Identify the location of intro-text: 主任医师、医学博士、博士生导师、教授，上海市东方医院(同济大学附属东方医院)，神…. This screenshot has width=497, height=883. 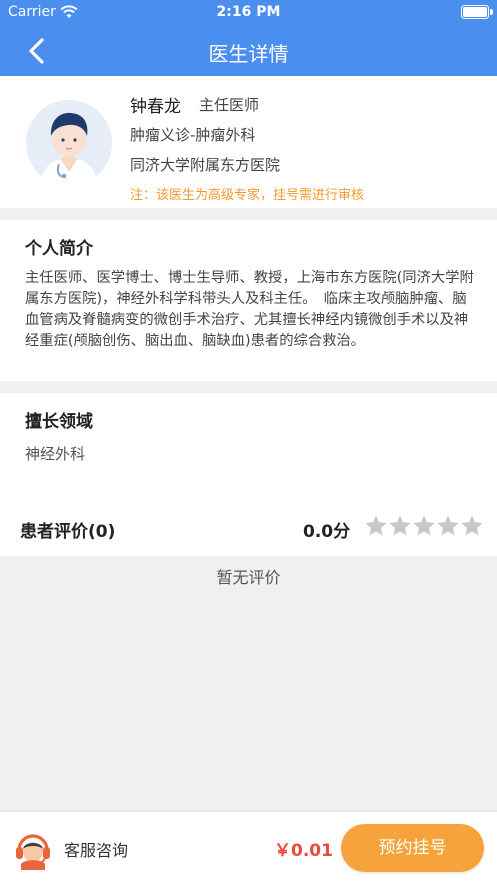
(249, 309).